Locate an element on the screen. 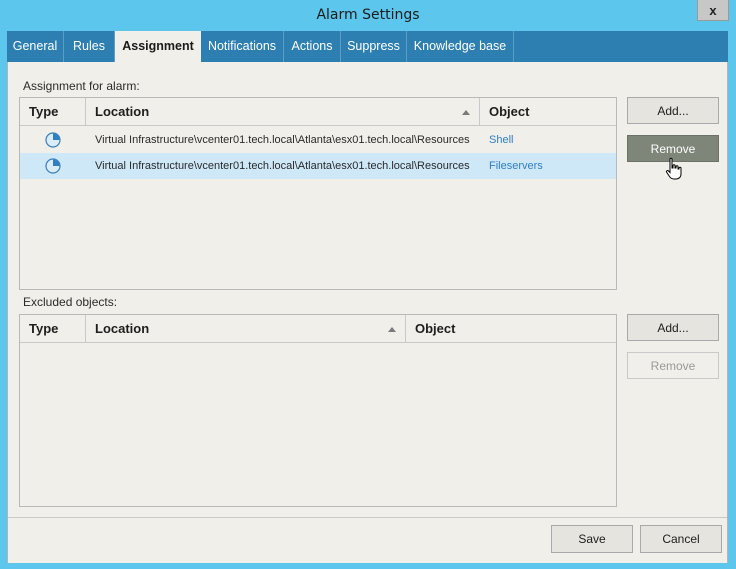 This screenshot has width=736, height=569. tab-knowledge-base: Knowledge base is located at coordinates (460, 46).